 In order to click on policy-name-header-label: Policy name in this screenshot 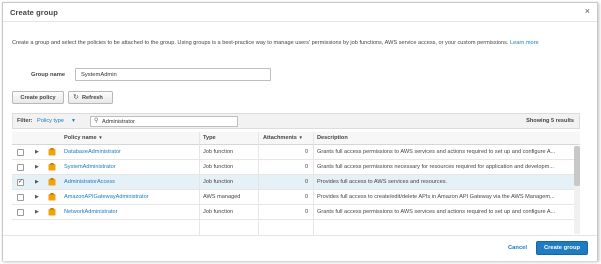, I will do `click(80, 138)`.